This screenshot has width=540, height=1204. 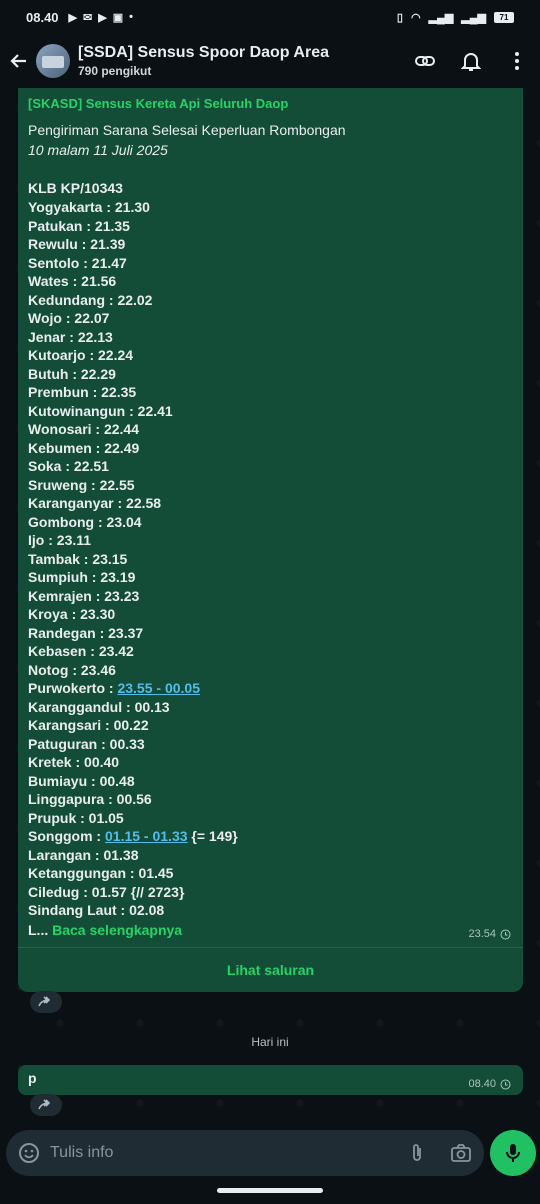 What do you see at coordinates (270, 970) in the screenshot?
I see `view-channel-button: Lihat saluran` at bounding box center [270, 970].